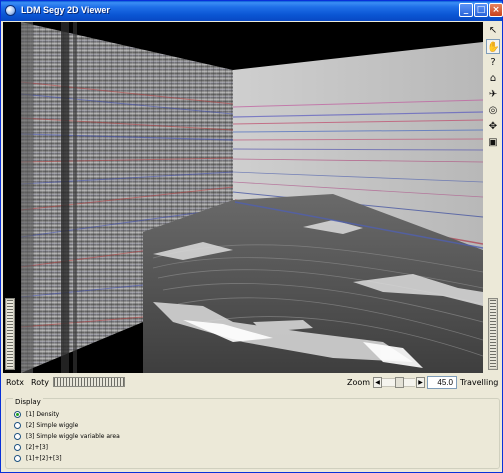 The height and width of the screenshot is (473, 503). What do you see at coordinates (493, 110) in the screenshot?
I see `perspective-icon: ◎` at bounding box center [493, 110].